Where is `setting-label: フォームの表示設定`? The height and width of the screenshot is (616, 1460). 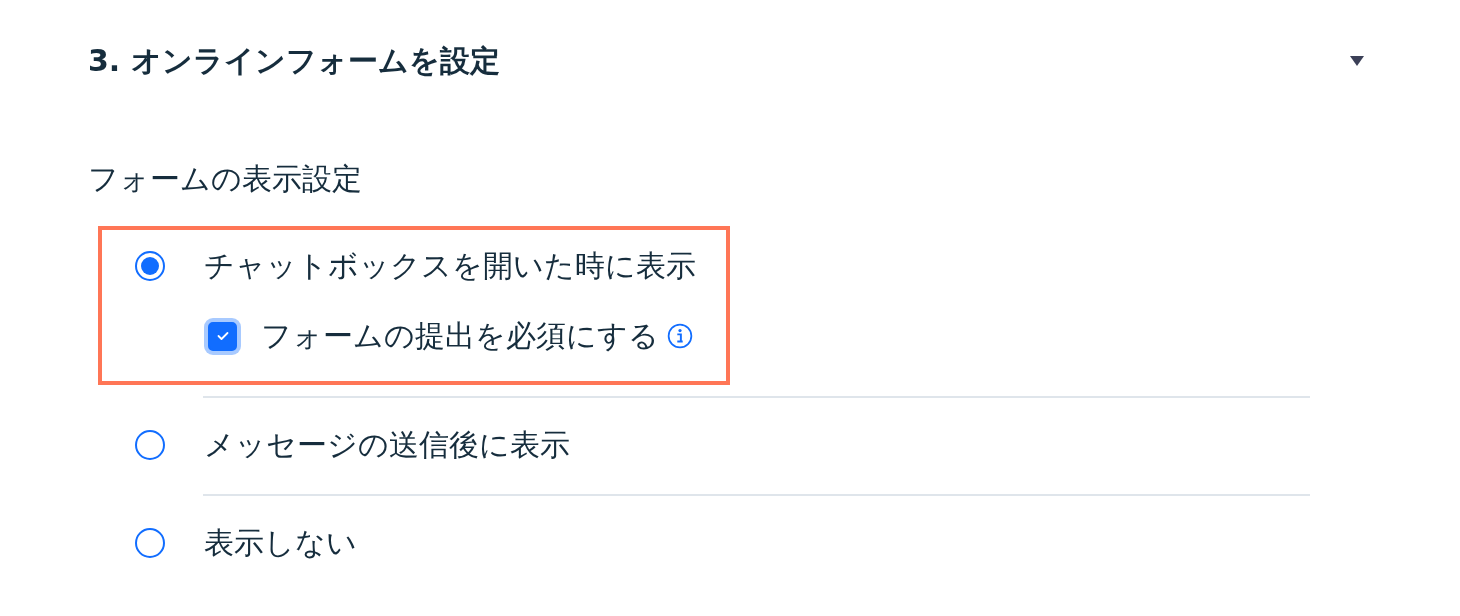 setting-label: フォームの表示設定 is located at coordinates (225, 179).